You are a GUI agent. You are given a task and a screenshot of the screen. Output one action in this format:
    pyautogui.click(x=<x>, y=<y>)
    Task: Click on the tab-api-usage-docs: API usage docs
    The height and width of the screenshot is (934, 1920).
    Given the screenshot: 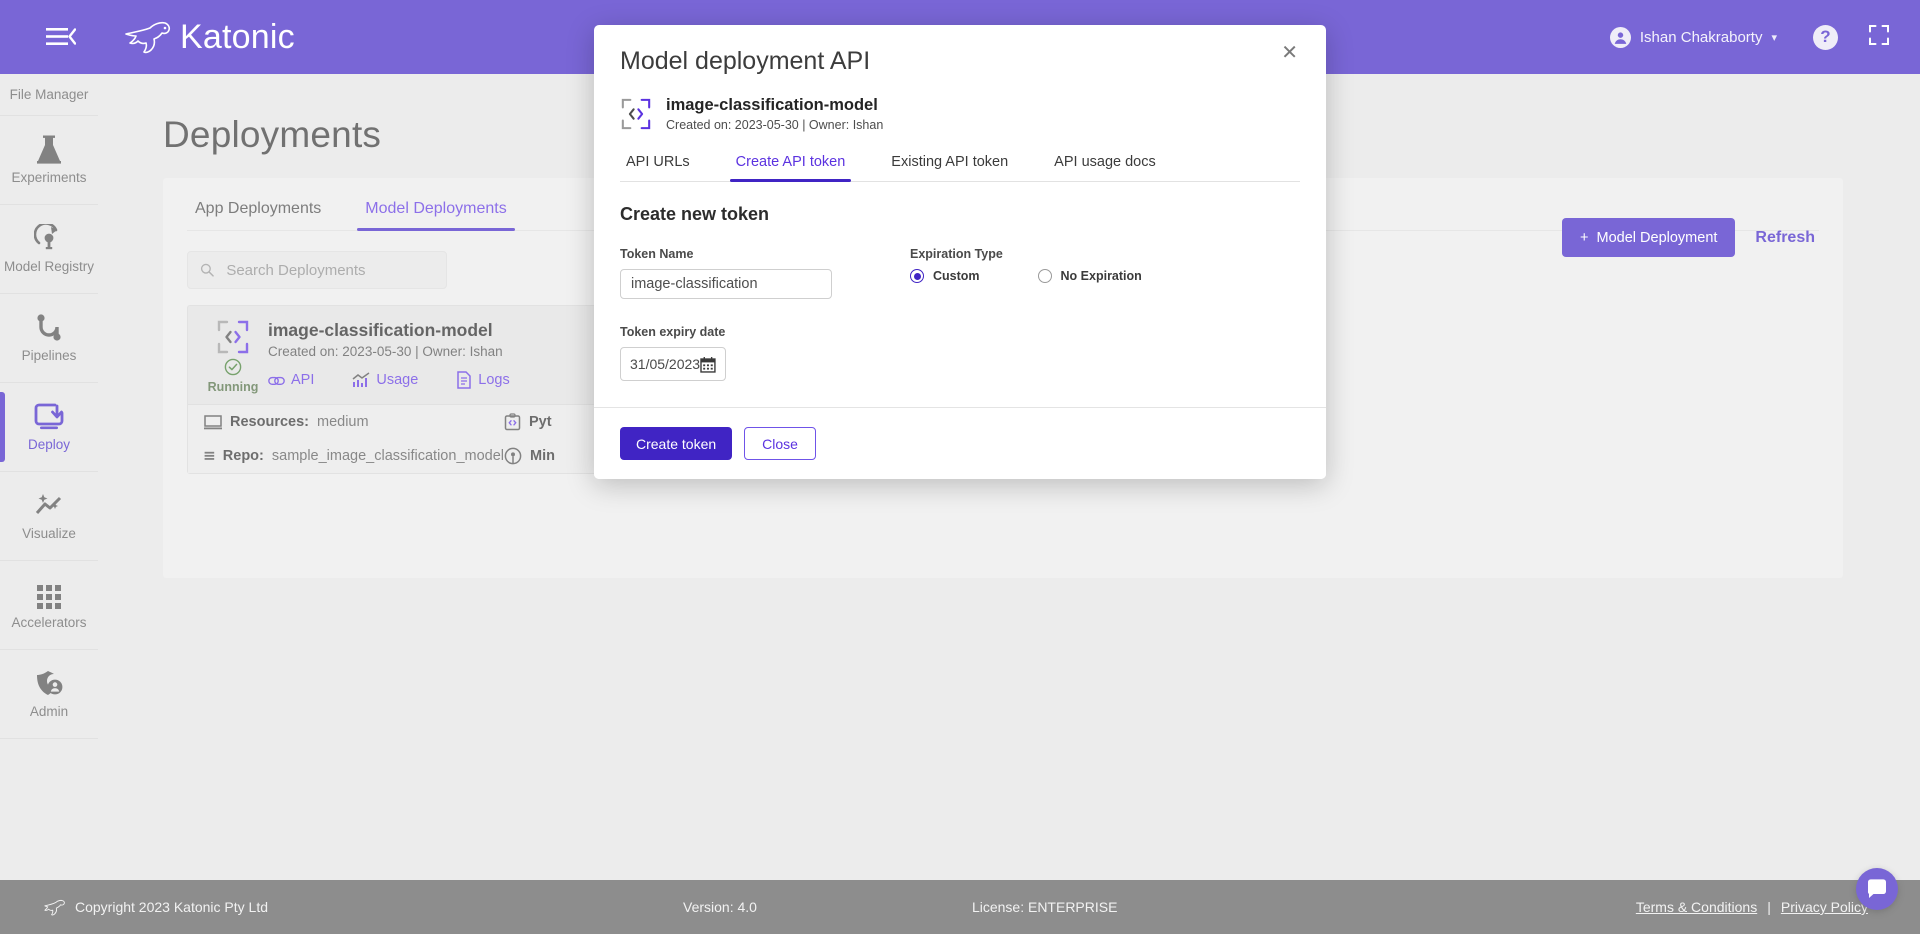 What is the action you would take?
    pyautogui.click(x=1105, y=167)
    